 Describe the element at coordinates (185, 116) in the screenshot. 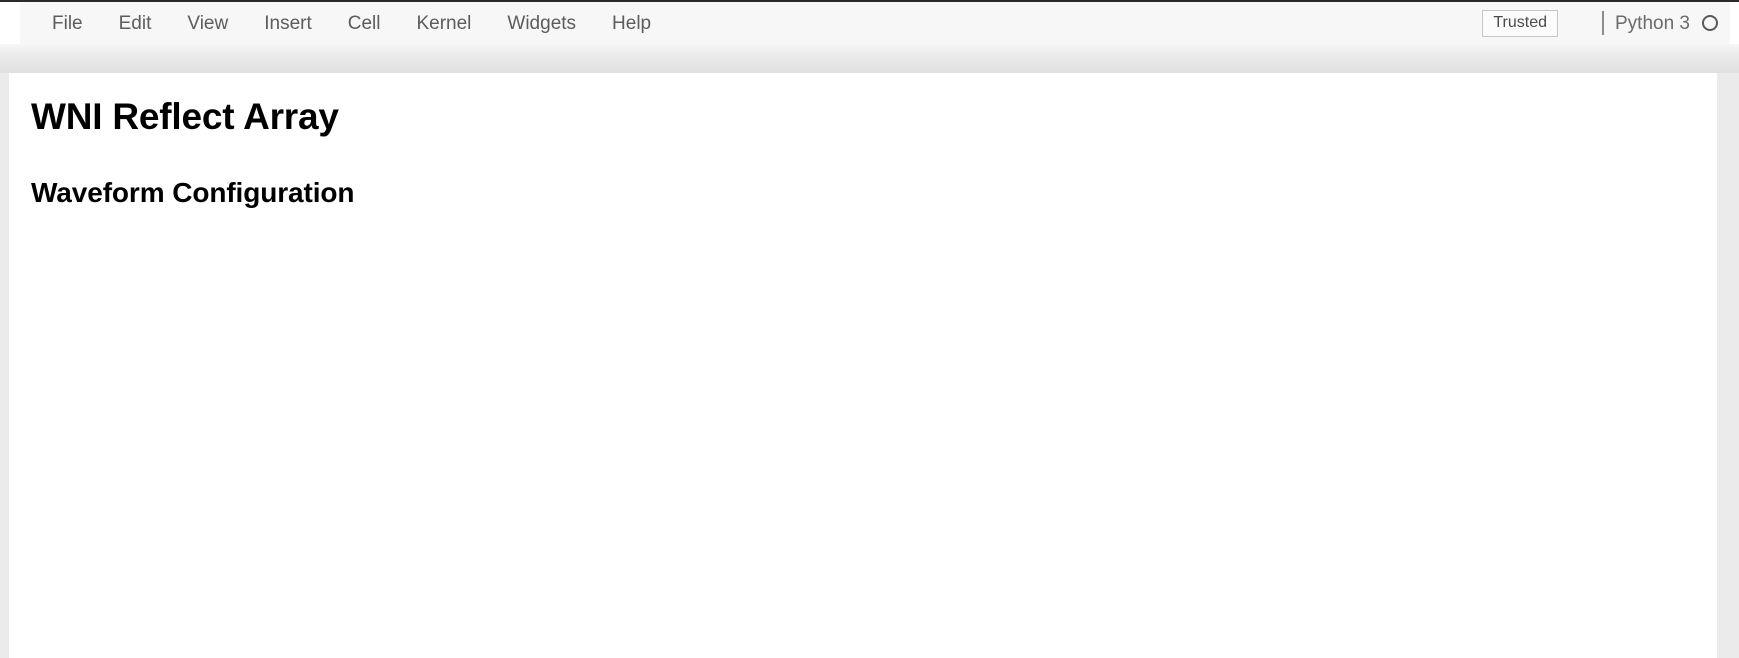

I see `page-title: WNI Reflect Array` at that location.